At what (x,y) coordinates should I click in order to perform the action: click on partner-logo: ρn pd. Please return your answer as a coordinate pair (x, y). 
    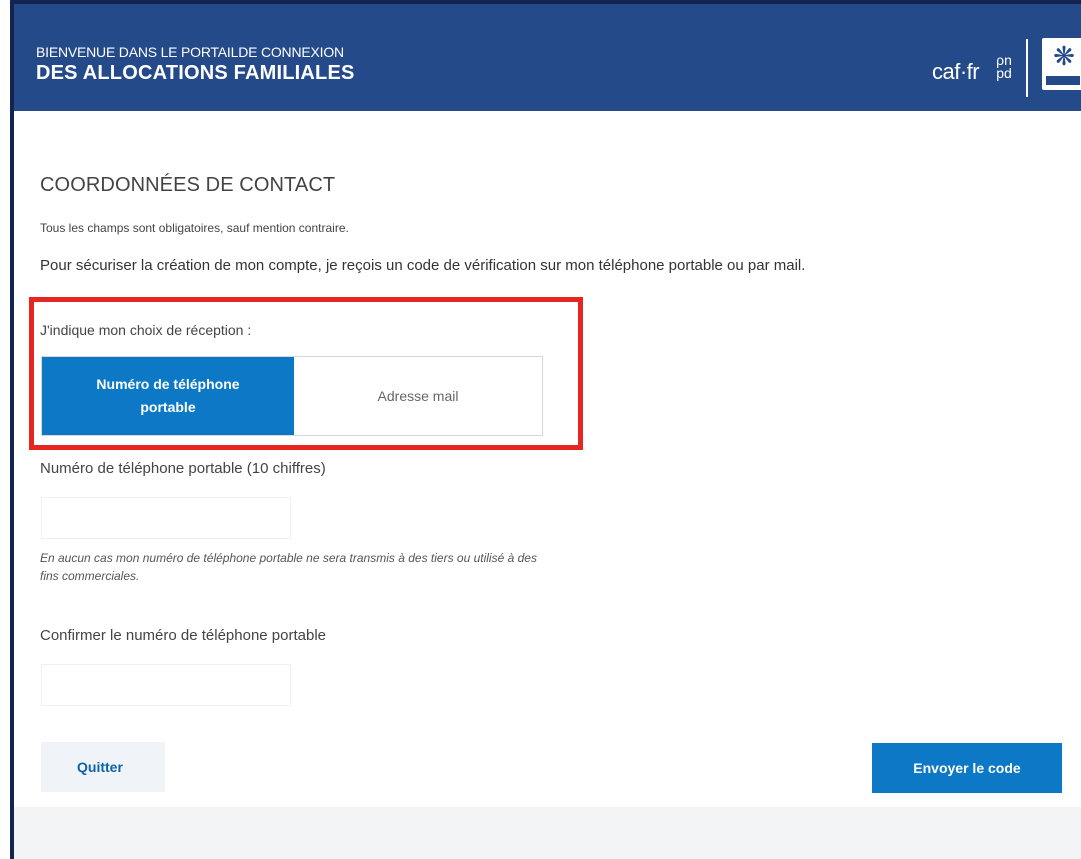
    Looking at the image, I should click on (1004, 67).